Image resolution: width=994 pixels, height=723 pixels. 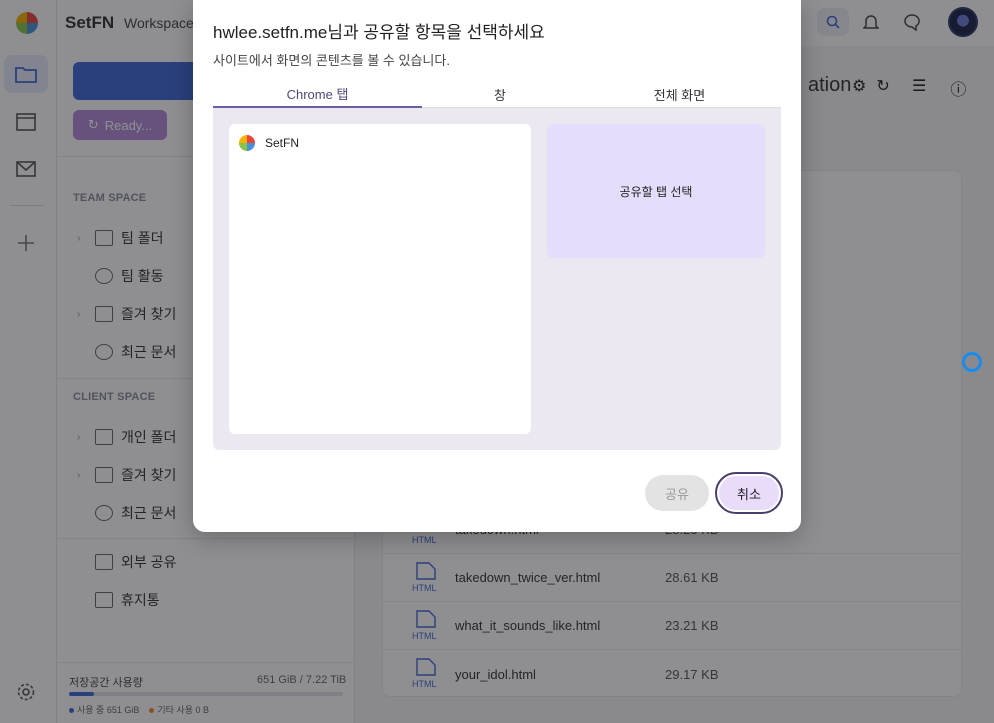 I want to click on loading-spinner-icon, so click(x=972, y=362).